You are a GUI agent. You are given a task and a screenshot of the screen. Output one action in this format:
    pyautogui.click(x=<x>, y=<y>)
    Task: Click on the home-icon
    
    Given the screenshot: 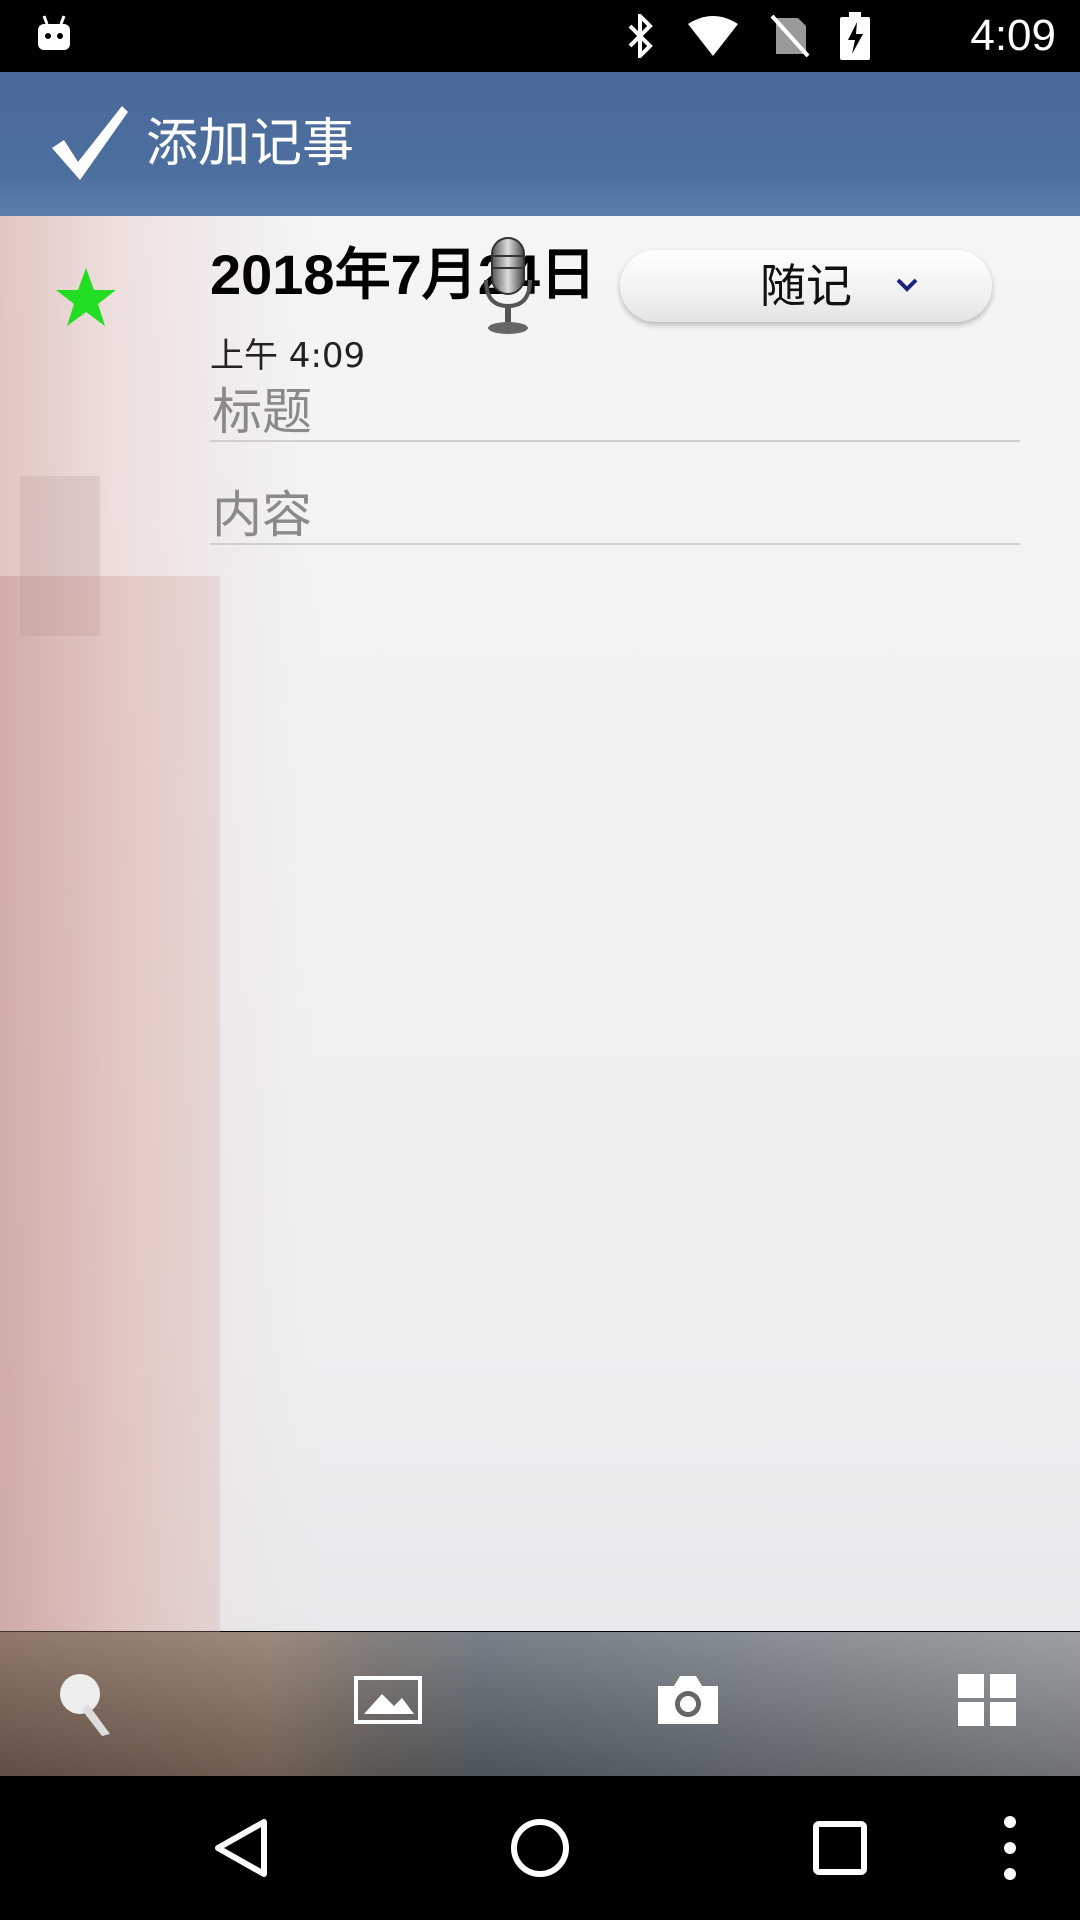 What is the action you would take?
    pyautogui.click(x=540, y=1848)
    